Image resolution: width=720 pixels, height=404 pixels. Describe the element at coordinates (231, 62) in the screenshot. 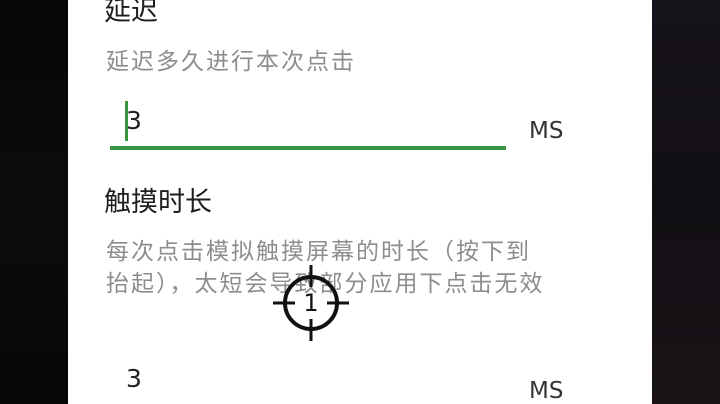

I see `delay-description: 延迟多久进行本次点击` at that location.